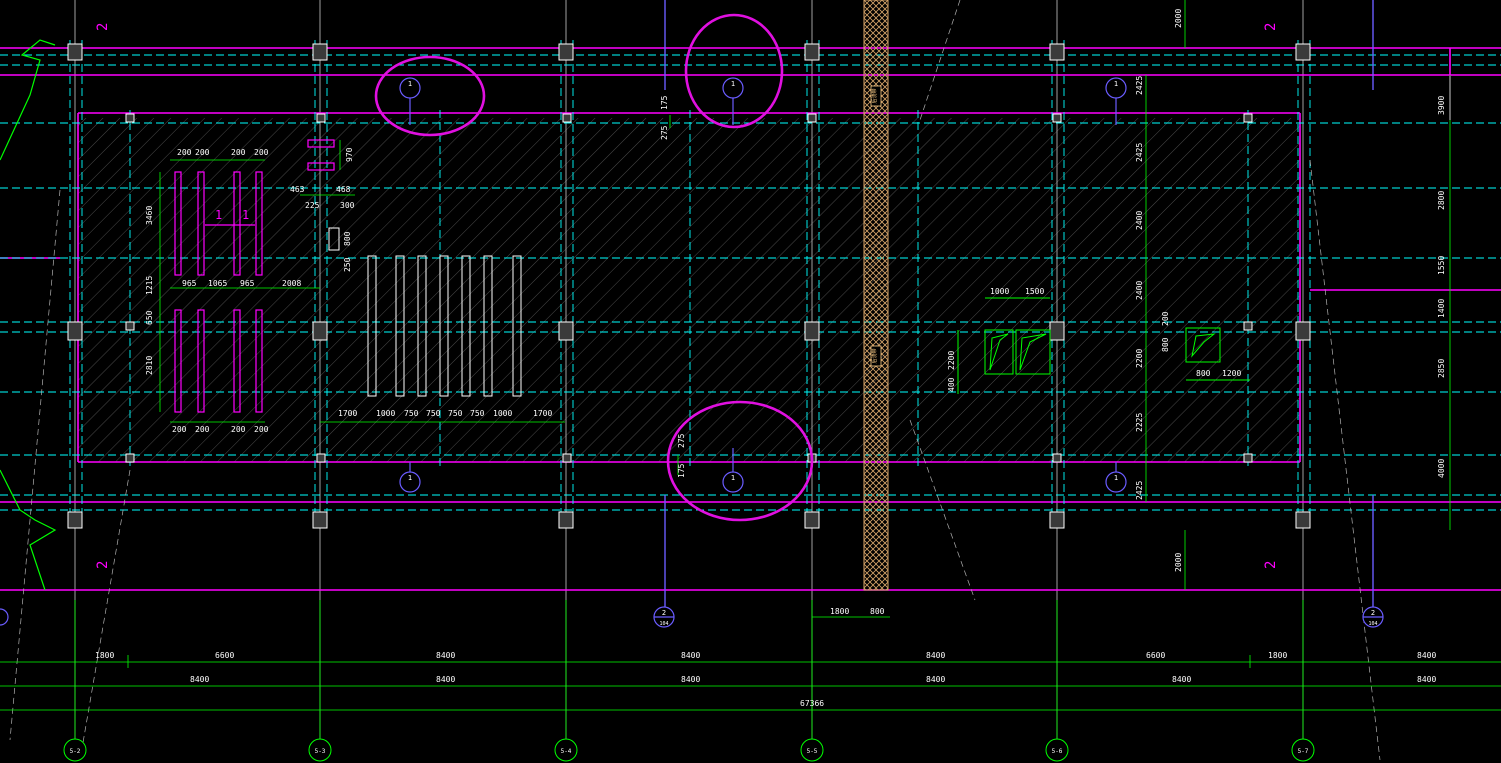  I want to click on right-dim-1400: 1400, so click(1441, 308).